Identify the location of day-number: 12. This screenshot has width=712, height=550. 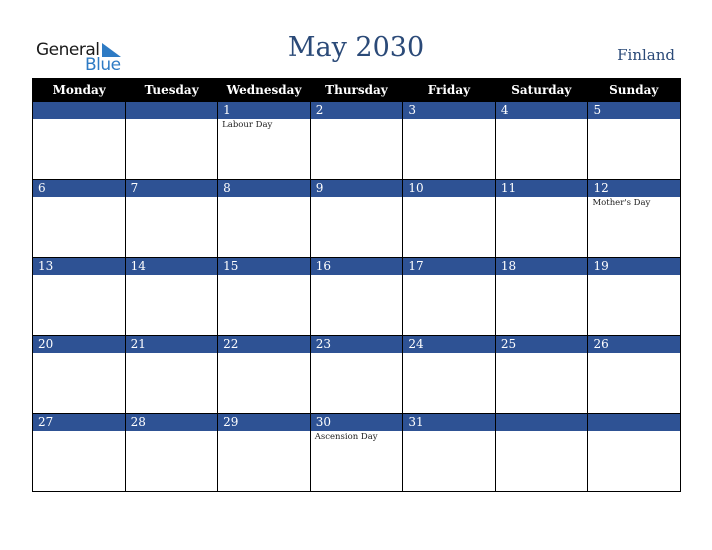
(634, 188).